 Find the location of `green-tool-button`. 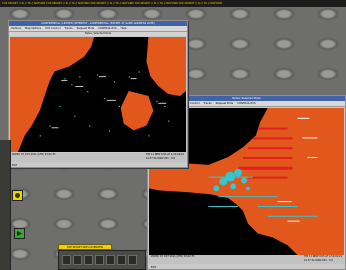

green-tool-button is located at coordinates (19, 233).